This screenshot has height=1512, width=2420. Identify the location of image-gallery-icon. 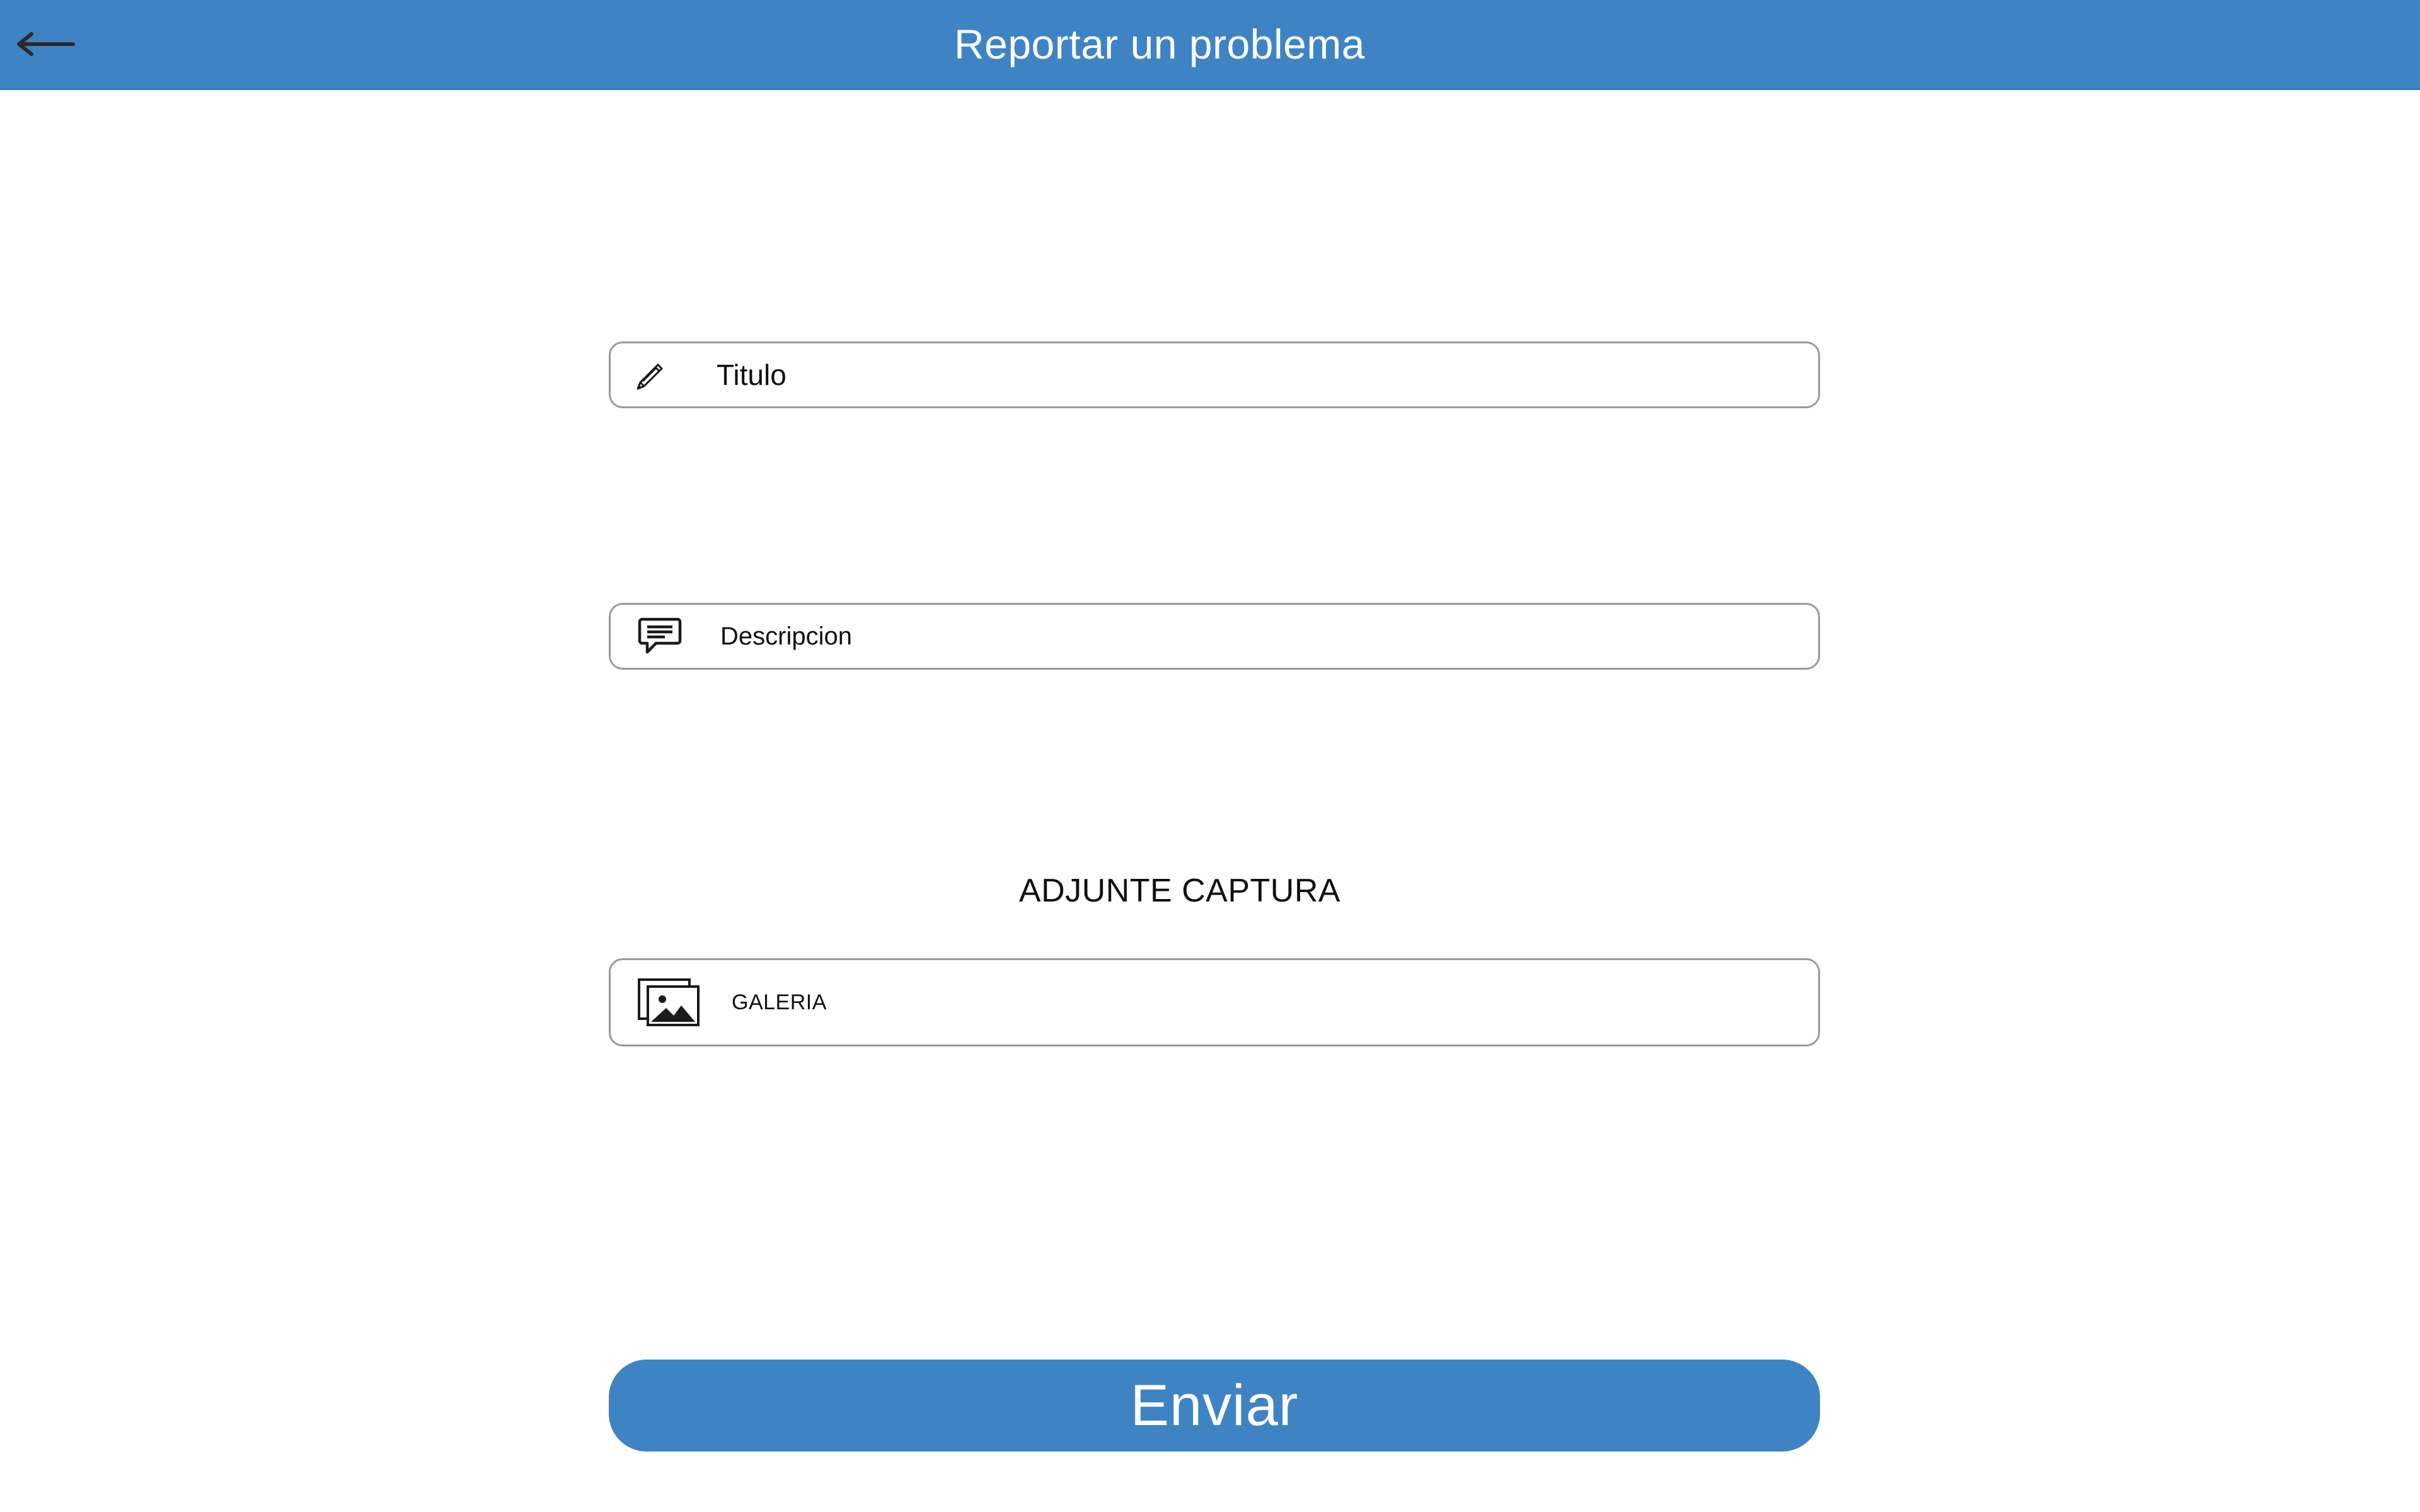
(668, 1002).